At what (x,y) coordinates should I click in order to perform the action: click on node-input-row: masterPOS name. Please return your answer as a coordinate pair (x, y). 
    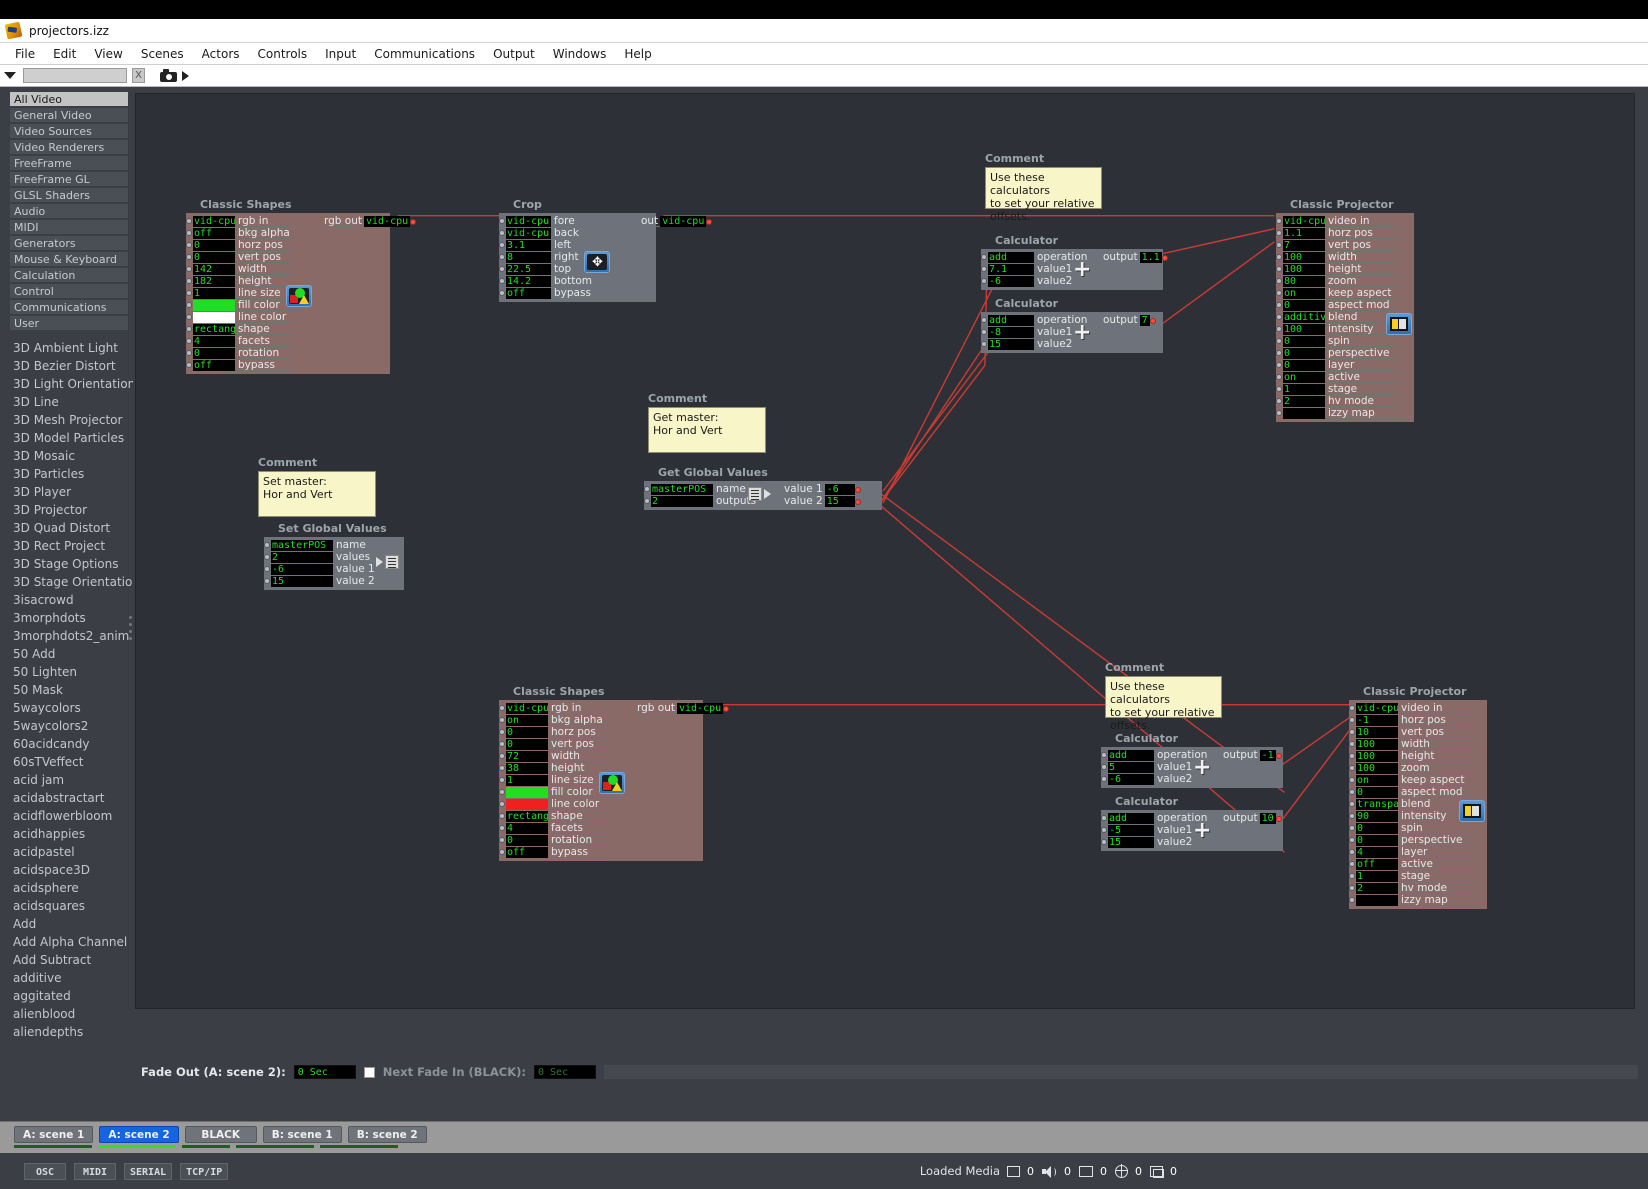
    Looking at the image, I should click on (334, 545).